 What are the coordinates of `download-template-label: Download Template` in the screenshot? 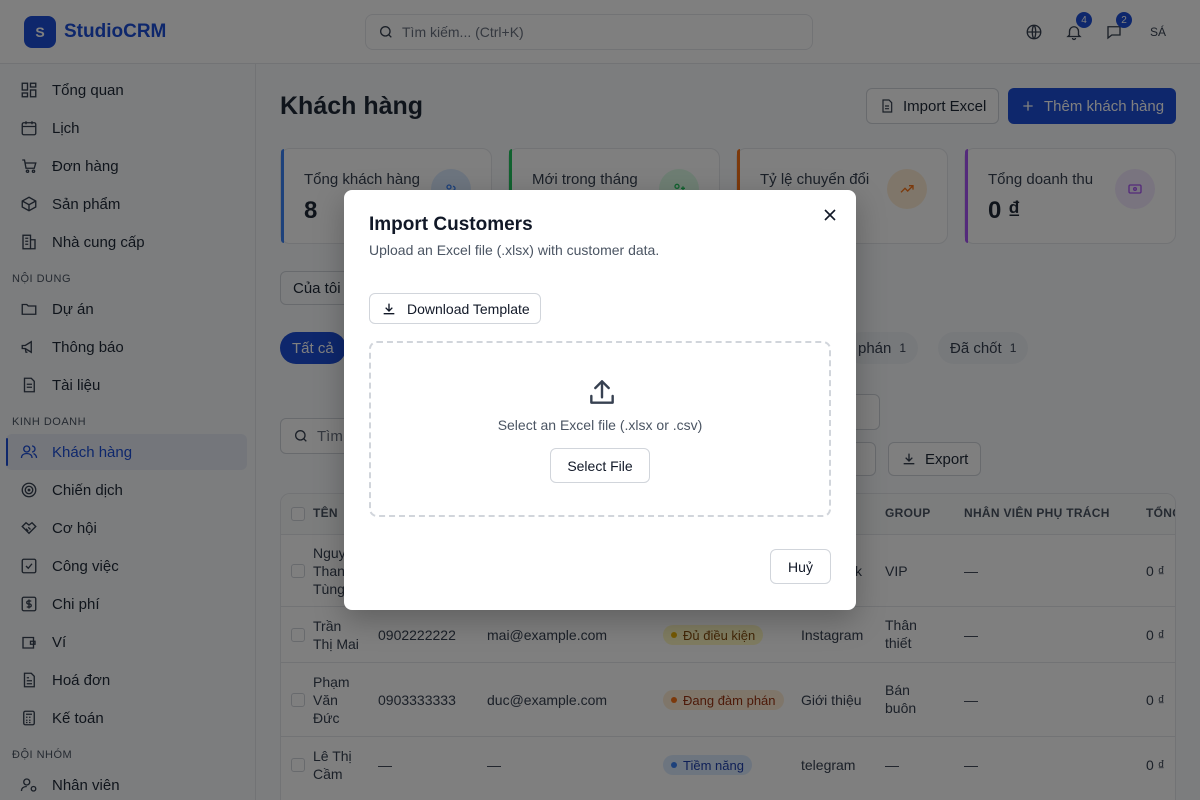 It's located at (468, 308).